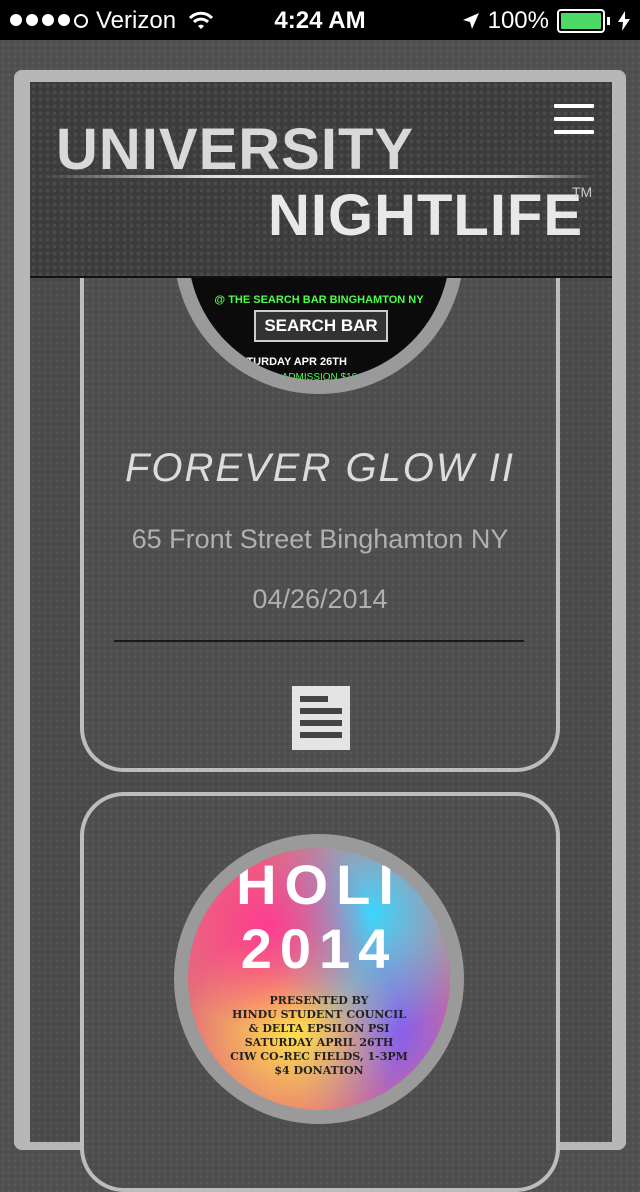 The height and width of the screenshot is (1192, 640). What do you see at coordinates (320, 20) in the screenshot?
I see `status-bar: Verizon 4:24 AM 100%` at bounding box center [320, 20].